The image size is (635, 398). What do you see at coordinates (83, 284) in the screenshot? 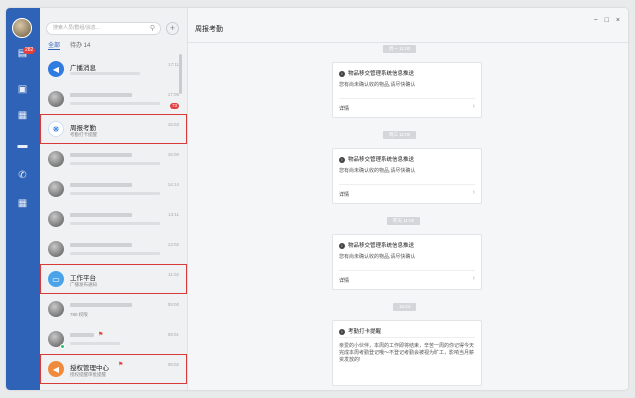
I see `list-item-preview: 广播发布通知` at bounding box center [83, 284].